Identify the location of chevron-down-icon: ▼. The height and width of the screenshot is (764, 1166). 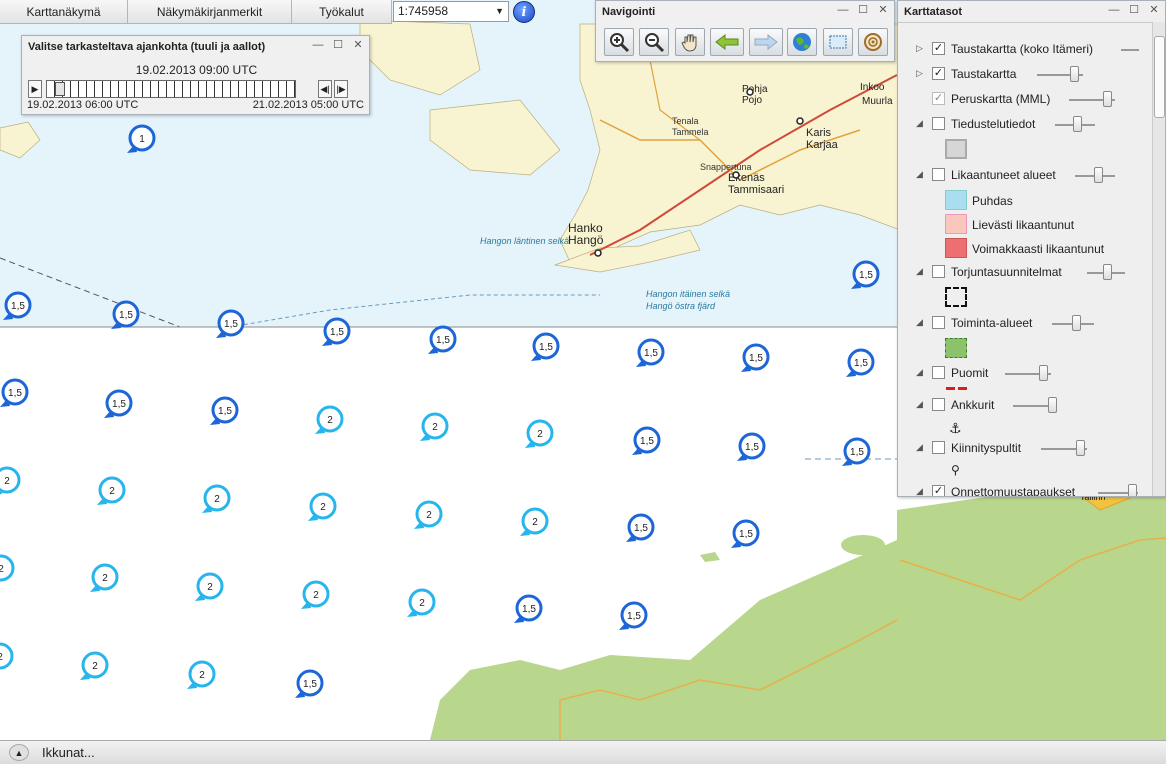
(499, 11).